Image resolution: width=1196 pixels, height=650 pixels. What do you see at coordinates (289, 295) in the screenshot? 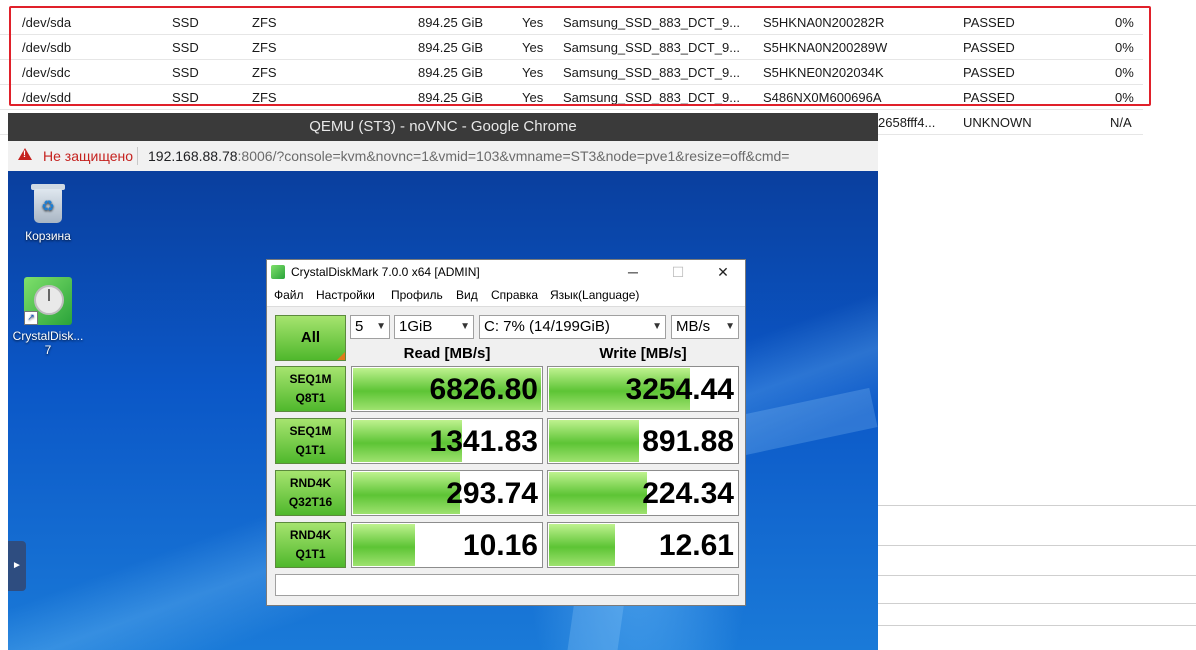
I see `menu-file: Файл` at bounding box center [289, 295].